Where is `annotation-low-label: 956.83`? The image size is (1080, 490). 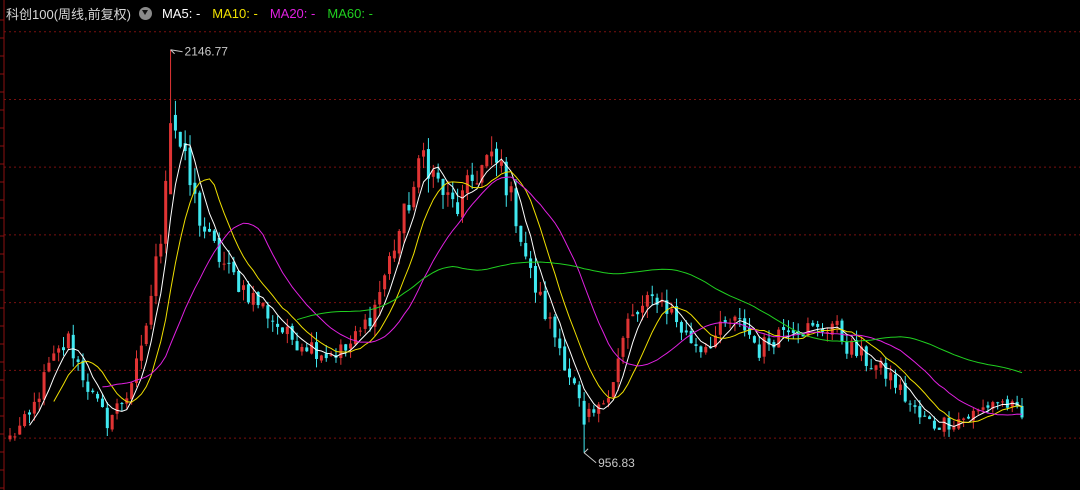
annotation-low-label: 956.83 is located at coordinates (616, 463).